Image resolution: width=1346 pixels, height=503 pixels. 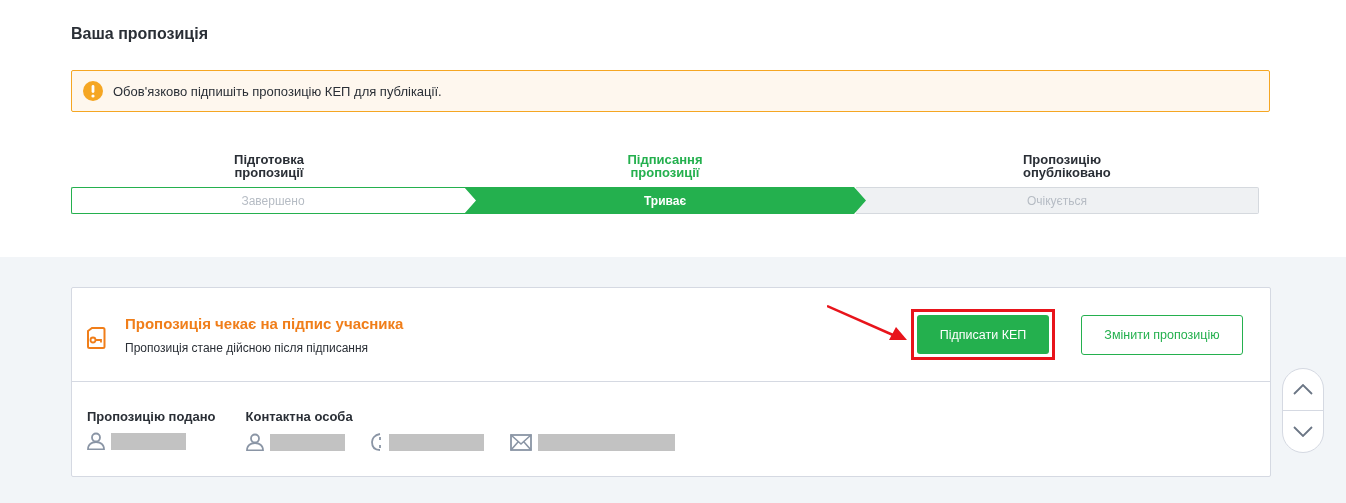 I want to click on section-title: Ваша пропозиція, so click(x=140, y=34).